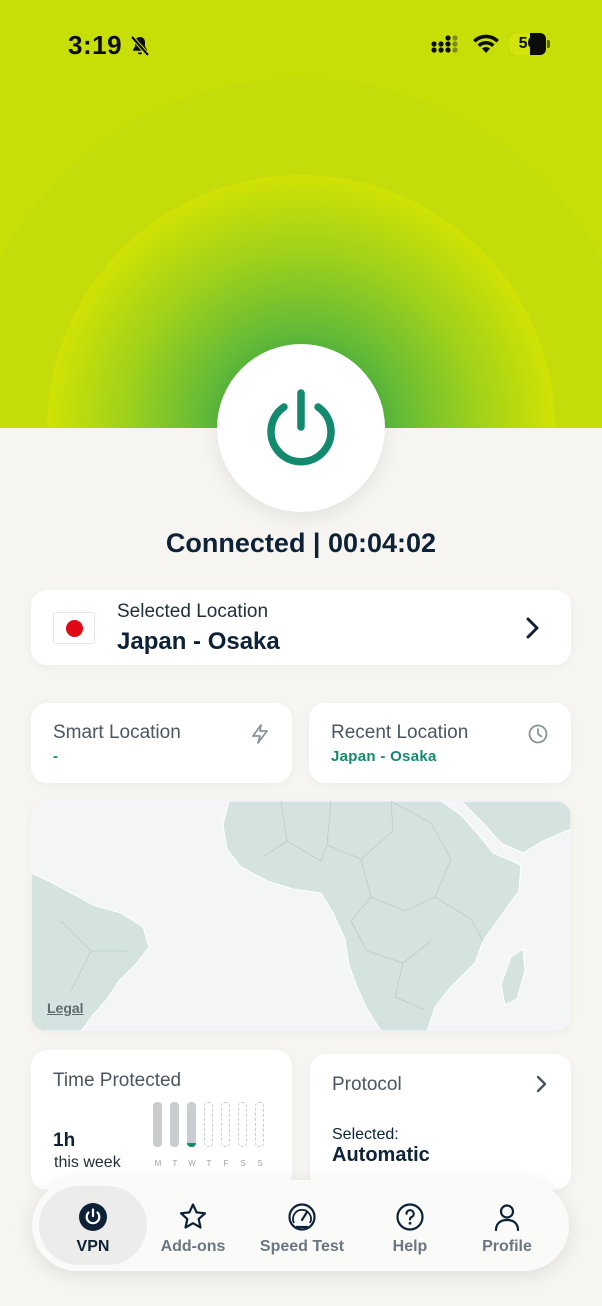 The height and width of the screenshot is (1306, 602). Describe the element at coordinates (260, 734) in the screenshot. I see `lightning-bolt-icon` at that location.